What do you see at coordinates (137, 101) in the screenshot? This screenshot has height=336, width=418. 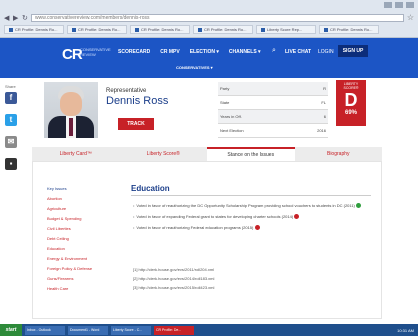 I see `rep-name: Dennis Ross` at bounding box center [137, 101].